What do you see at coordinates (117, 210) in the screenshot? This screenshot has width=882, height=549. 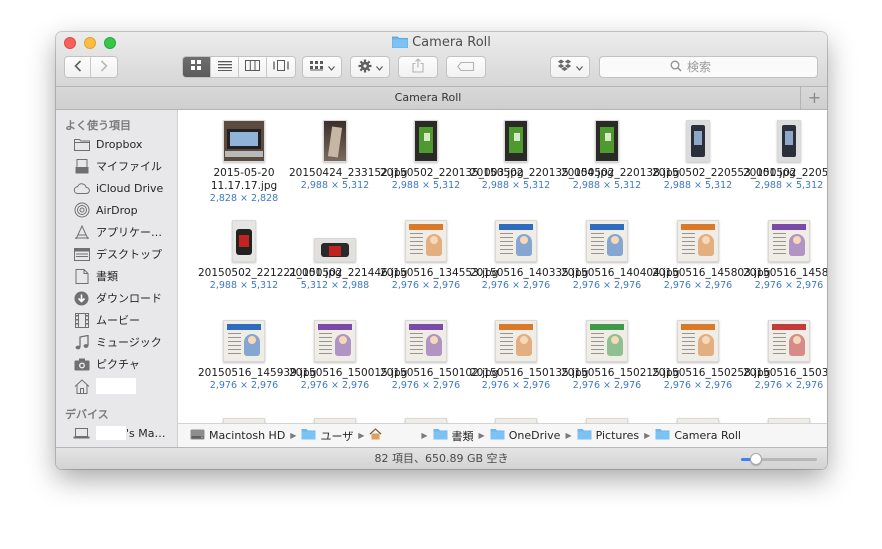 I see `sidebar-item-label: AirDrop` at bounding box center [117, 210].